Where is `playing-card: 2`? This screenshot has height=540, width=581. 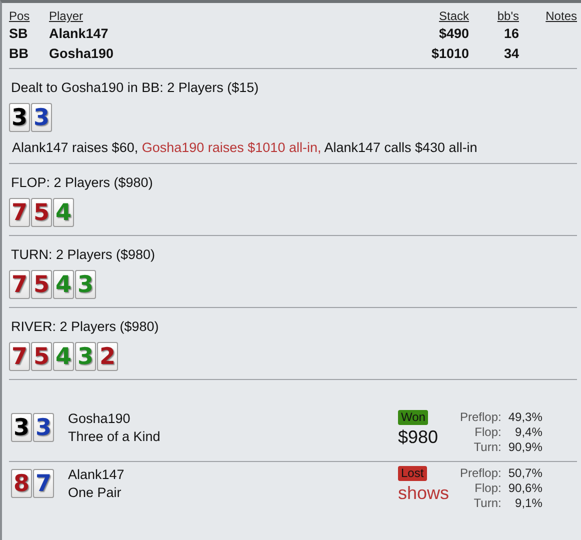 playing-card: 2 is located at coordinates (107, 356).